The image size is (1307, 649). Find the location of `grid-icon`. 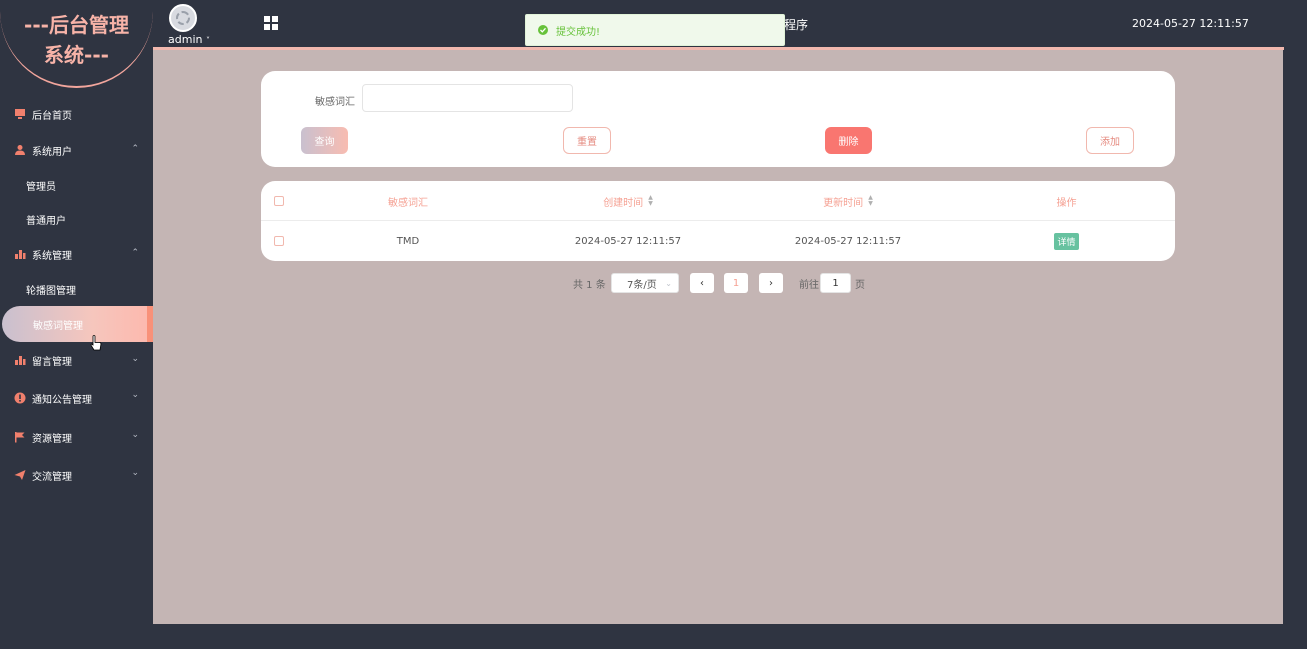

grid-icon is located at coordinates (271, 23).